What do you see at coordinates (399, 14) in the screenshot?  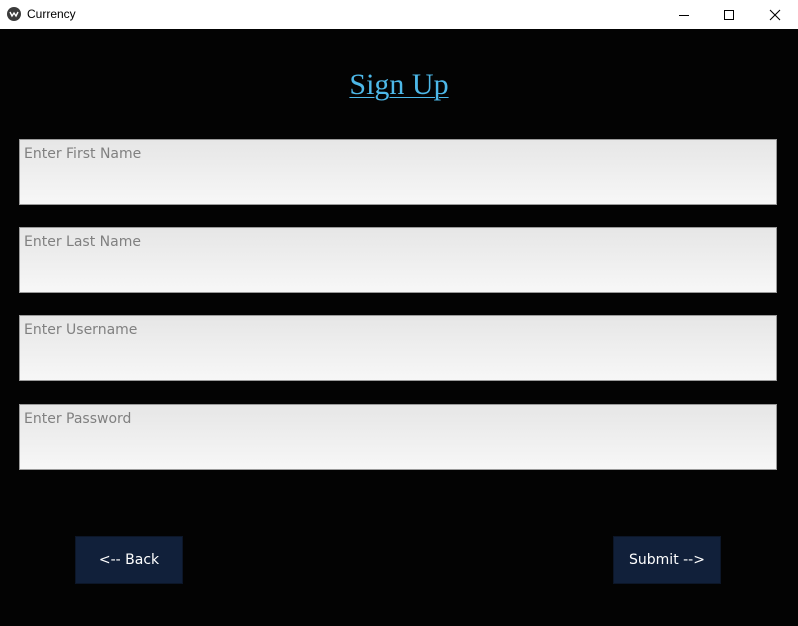 I see `title-bar: Currency` at bounding box center [399, 14].